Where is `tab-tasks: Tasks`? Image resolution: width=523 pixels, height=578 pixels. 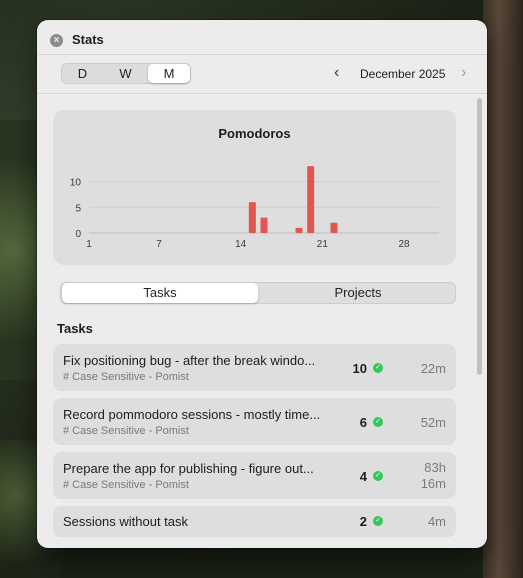 tab-tasks: Tasks is located at coordinates (160, 293).